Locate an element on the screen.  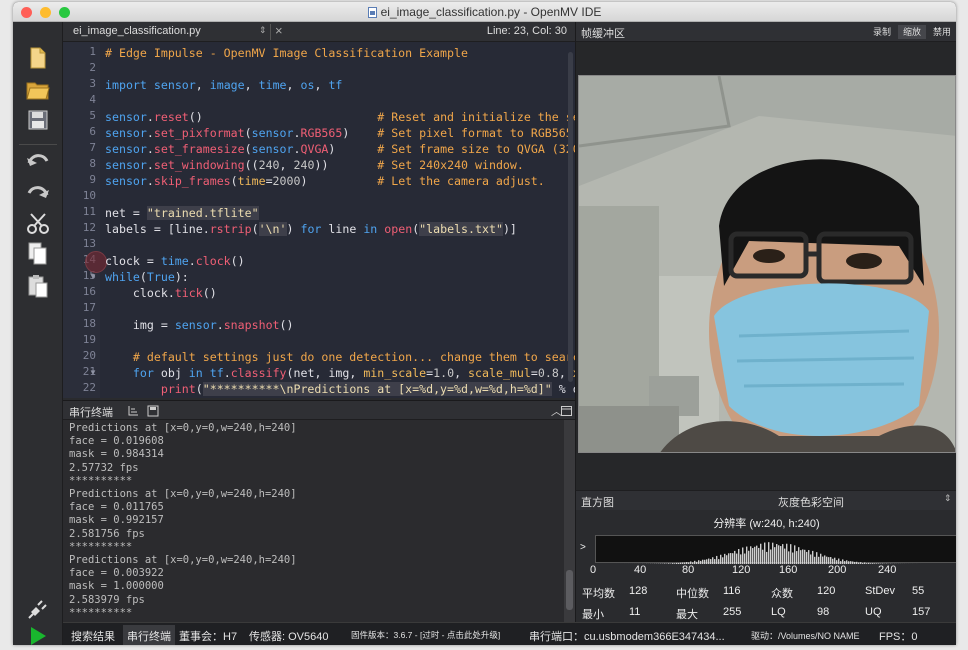
terminal-scrollbar is located at coordinates (569, 521).